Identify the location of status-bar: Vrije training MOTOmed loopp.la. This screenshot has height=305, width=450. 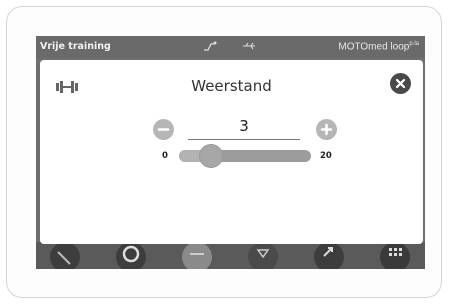
(230, 47).